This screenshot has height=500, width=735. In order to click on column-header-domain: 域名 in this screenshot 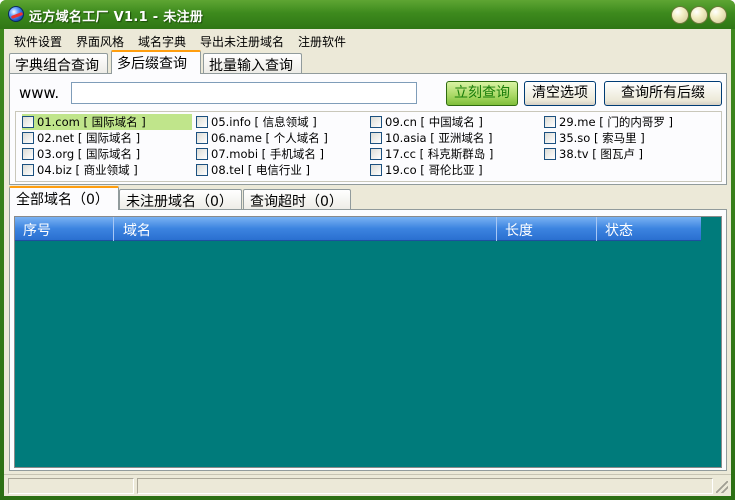, I will do `click(137, 230)`.